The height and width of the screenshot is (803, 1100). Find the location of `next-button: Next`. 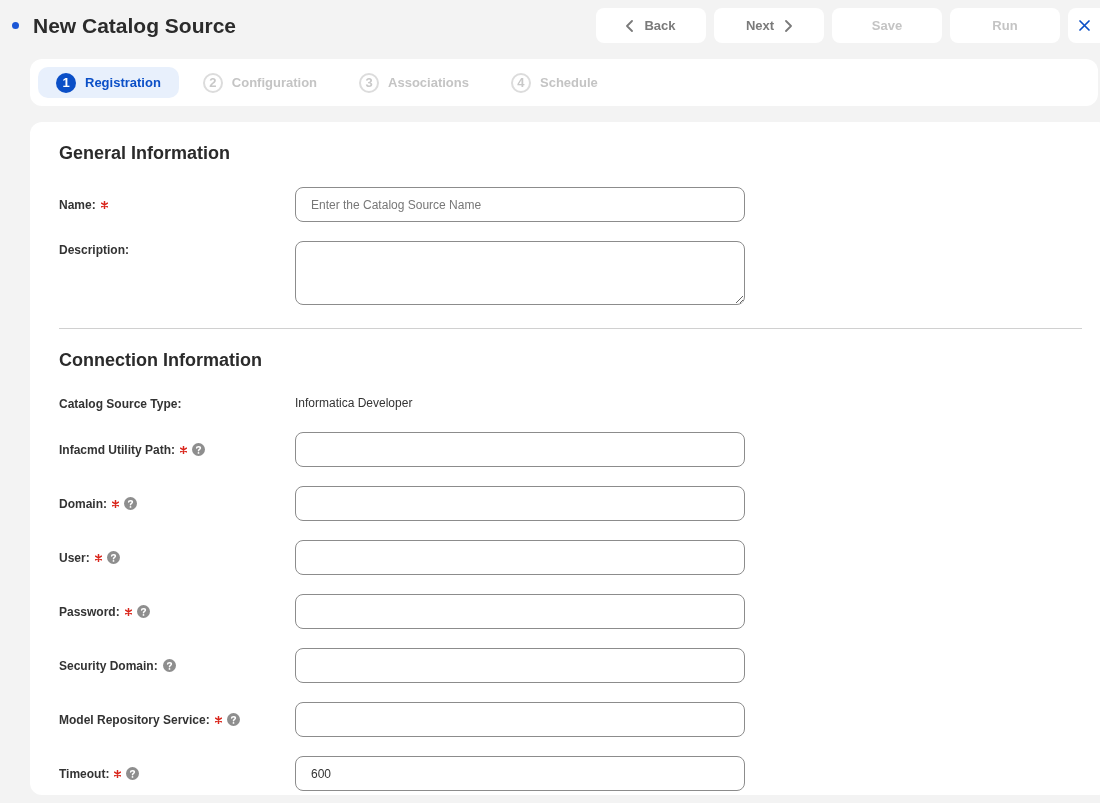

next-button: Next is located at coordinates (769, 25).